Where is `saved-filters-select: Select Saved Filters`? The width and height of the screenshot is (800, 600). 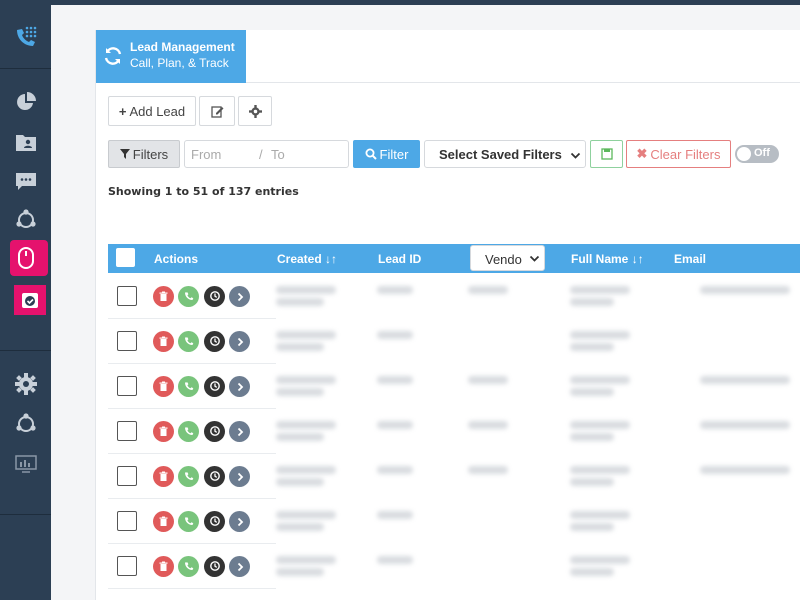
saved-filters-select: Select Saved Filters is located at coordinates (505, 154).